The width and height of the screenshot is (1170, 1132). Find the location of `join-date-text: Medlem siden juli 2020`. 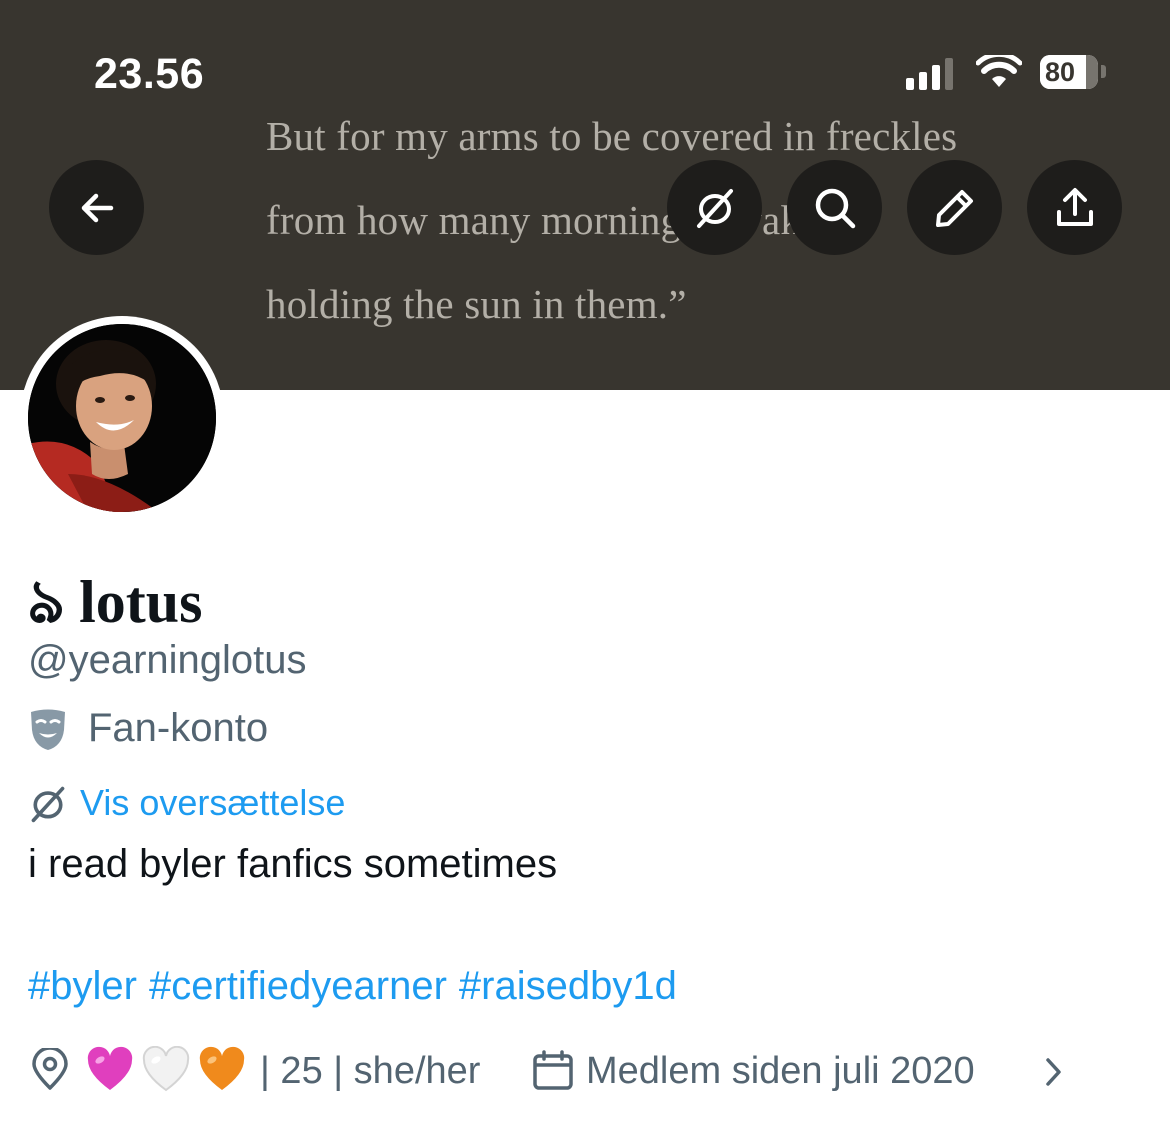

join-date-text: Medlem siden juli 2020 is located at coordinates (780, 1071).